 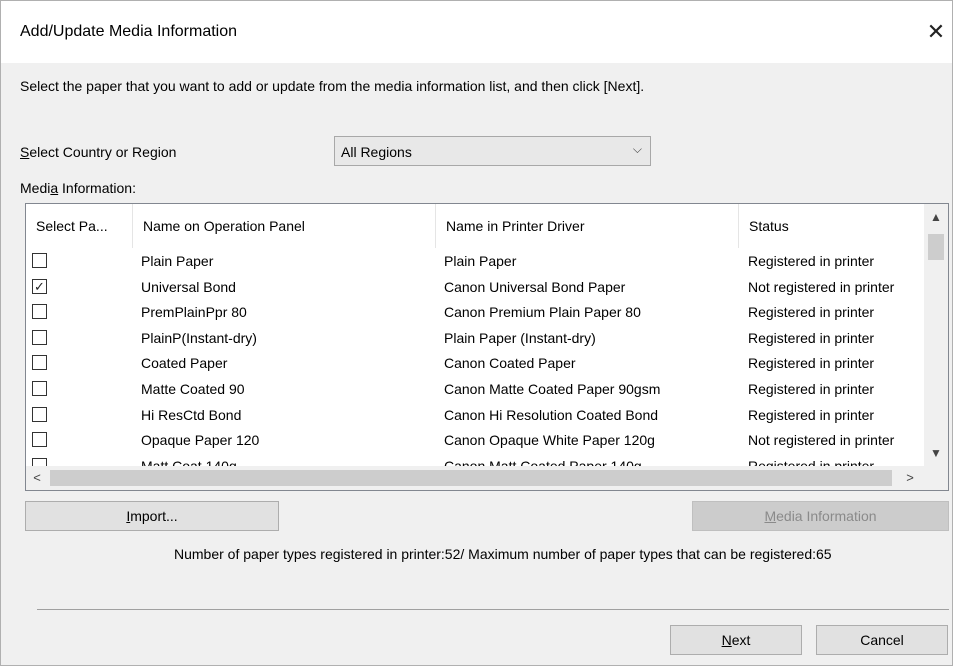 I want to click on scroll-left-icon: <, so click(x=37, y=478).